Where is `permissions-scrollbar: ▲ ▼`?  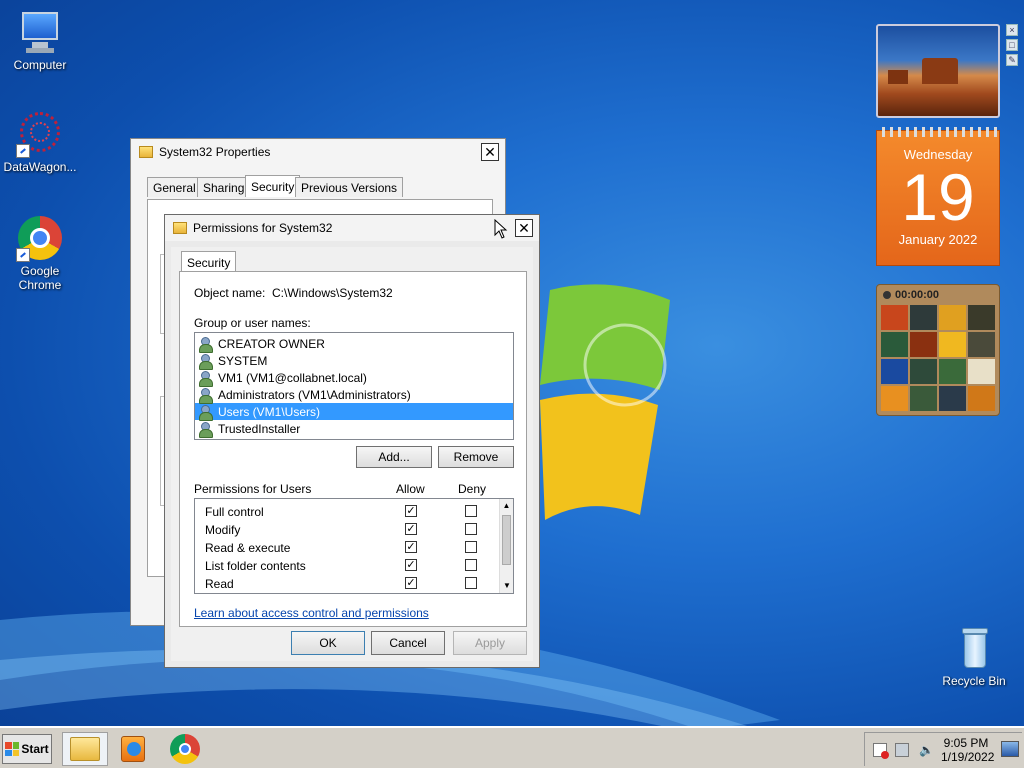 permissions-scrollbar: ▲ ▼ is located at coordinates (506, 546).